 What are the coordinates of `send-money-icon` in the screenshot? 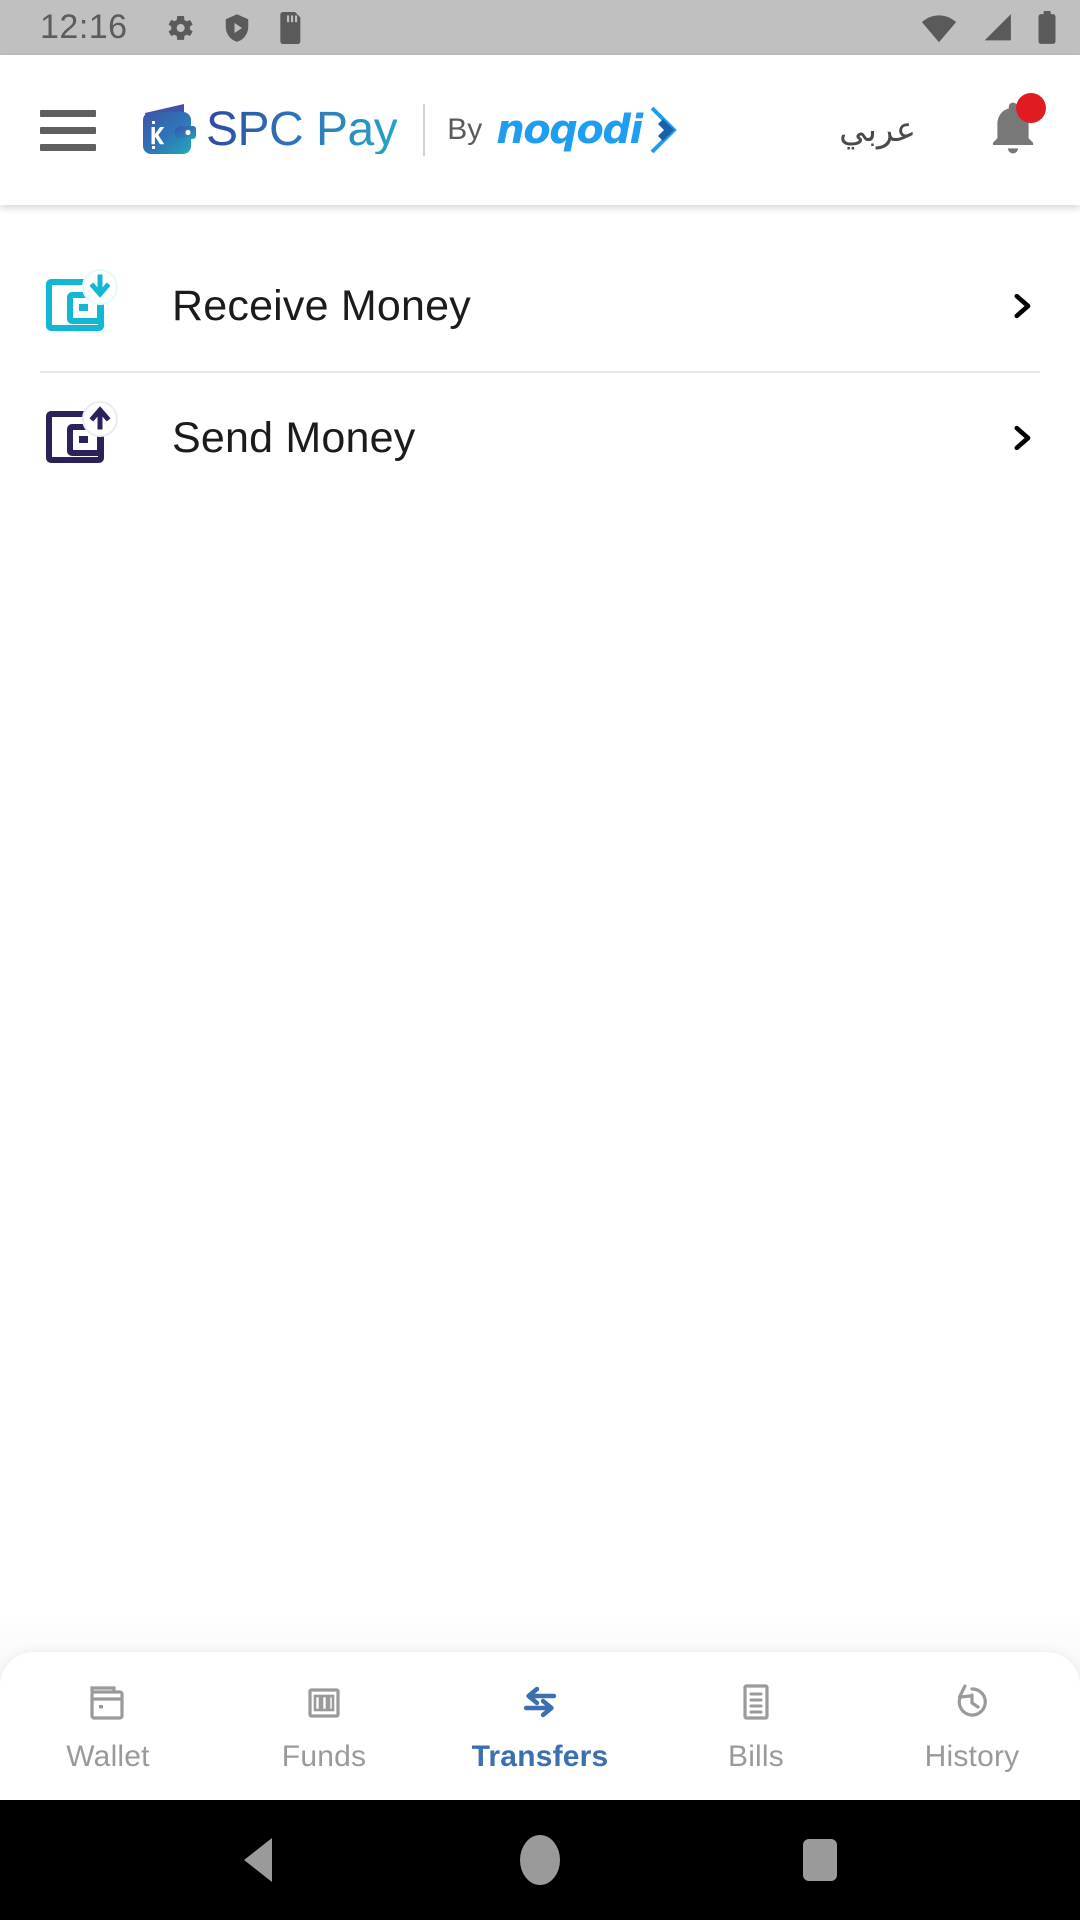 It's located at (81, 438).